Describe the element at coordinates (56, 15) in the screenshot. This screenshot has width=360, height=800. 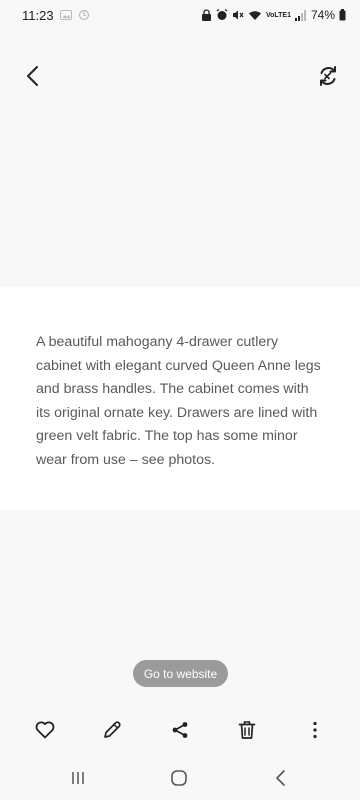
I see `status-left: 11:23` at that location.